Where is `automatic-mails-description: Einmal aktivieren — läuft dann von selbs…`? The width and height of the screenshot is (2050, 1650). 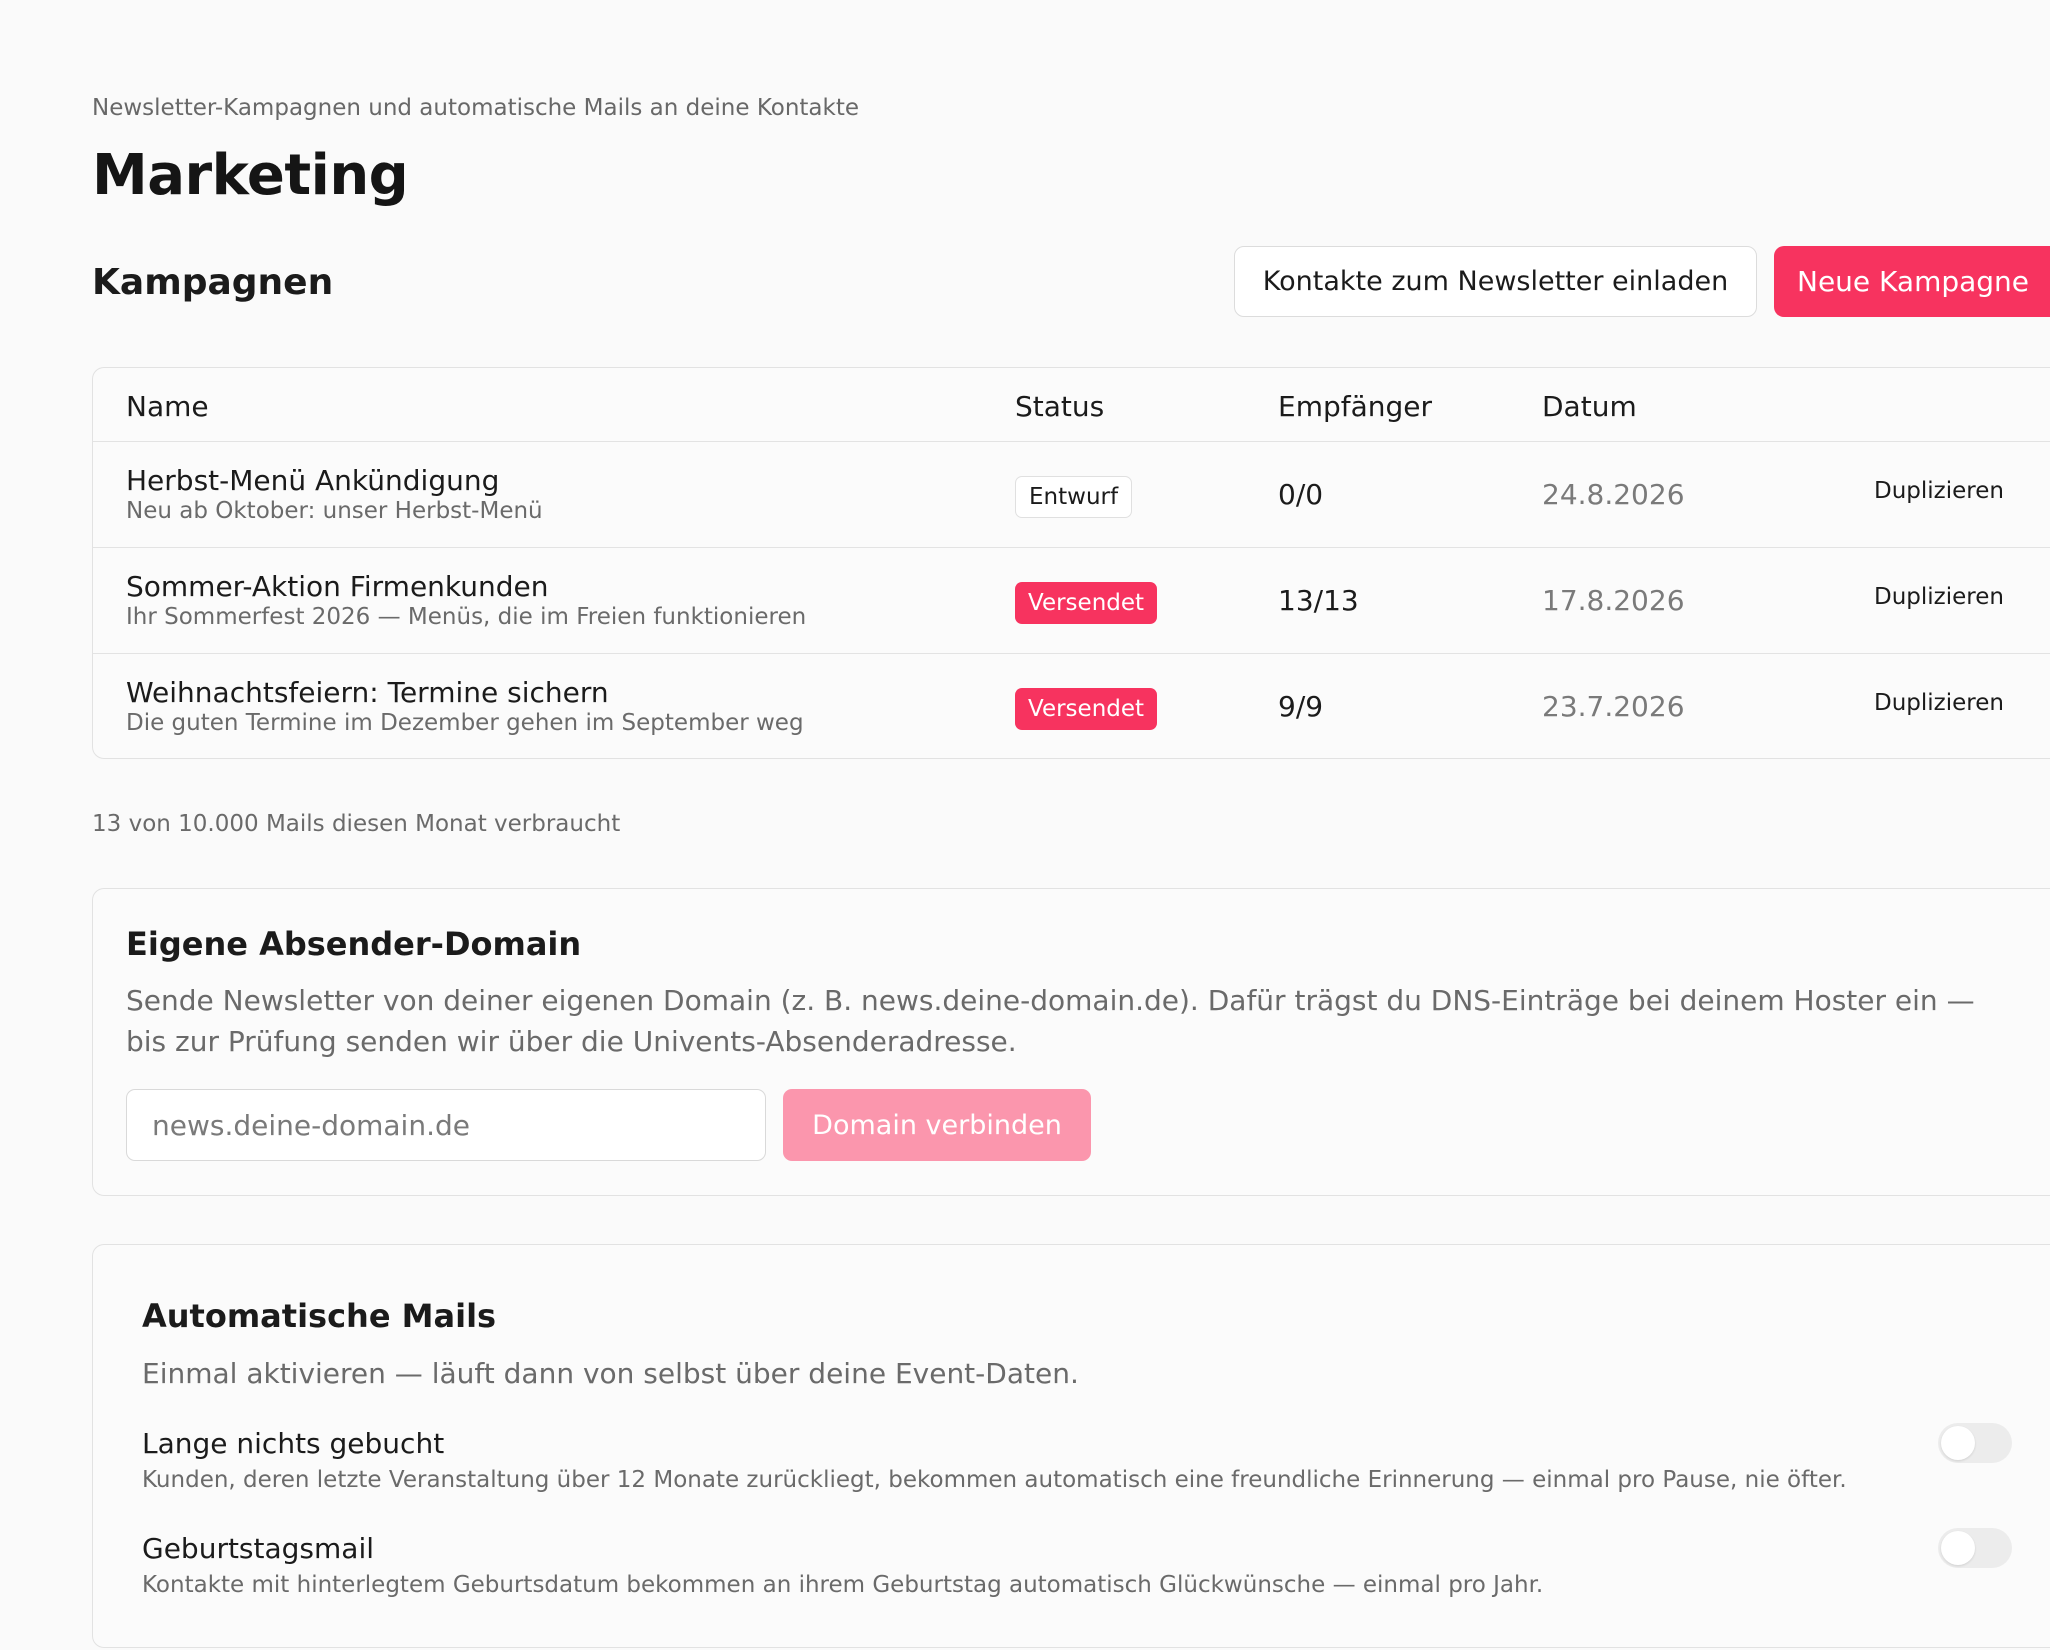 automatic-mails-description: Einmal aktivieren — läuft dann von selbs… is located at coordinates (610, 1373).